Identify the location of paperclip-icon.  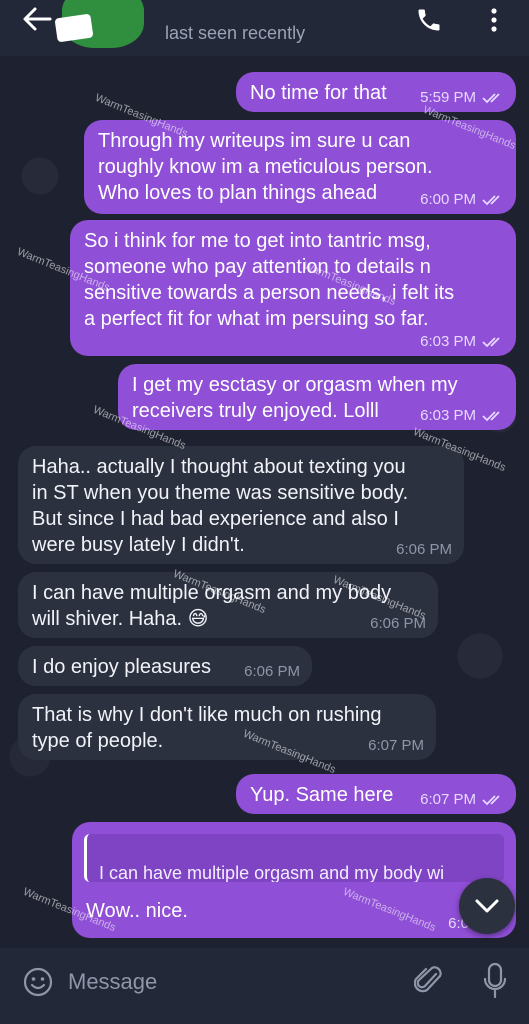
(429, 981).